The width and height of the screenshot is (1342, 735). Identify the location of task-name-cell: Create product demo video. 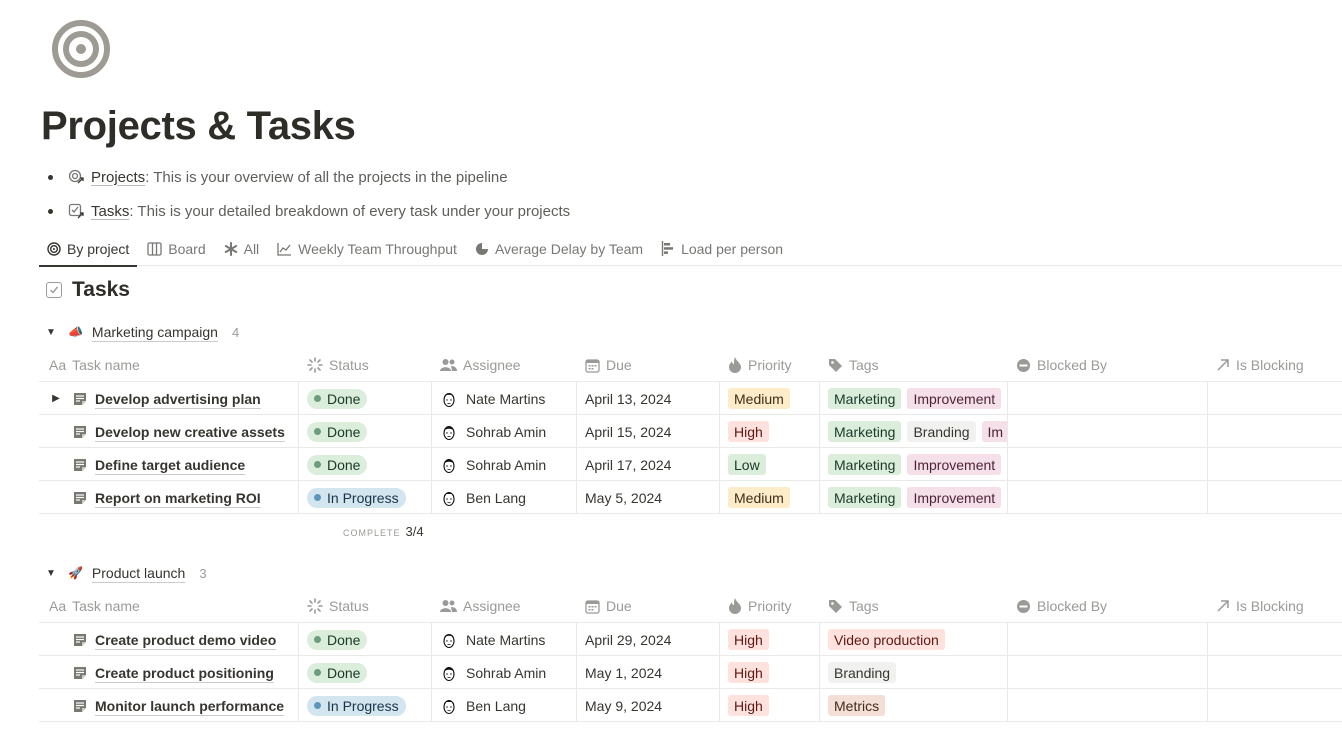
(169, 639).